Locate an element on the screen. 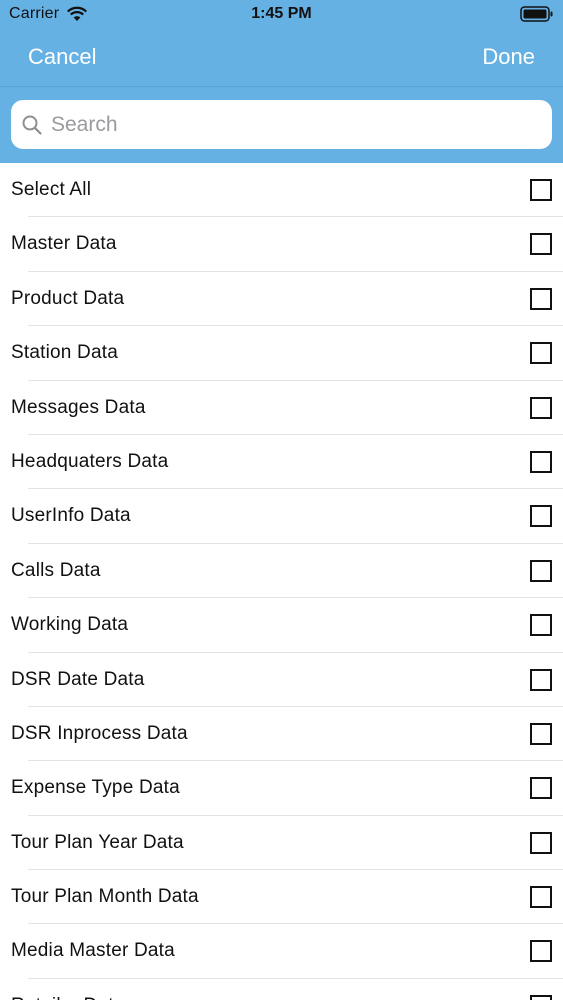 The width and height of the screenshot is (563, 1000). list-item-label: Headquaters Data is located at coordinates (90, 461).